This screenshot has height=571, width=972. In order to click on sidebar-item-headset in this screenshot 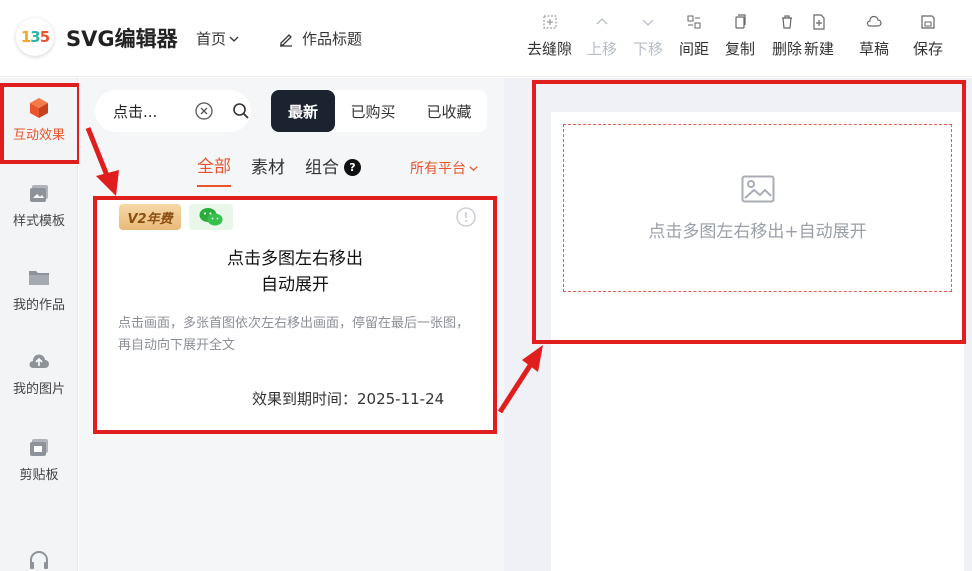, I will do `click(39, 559)`.